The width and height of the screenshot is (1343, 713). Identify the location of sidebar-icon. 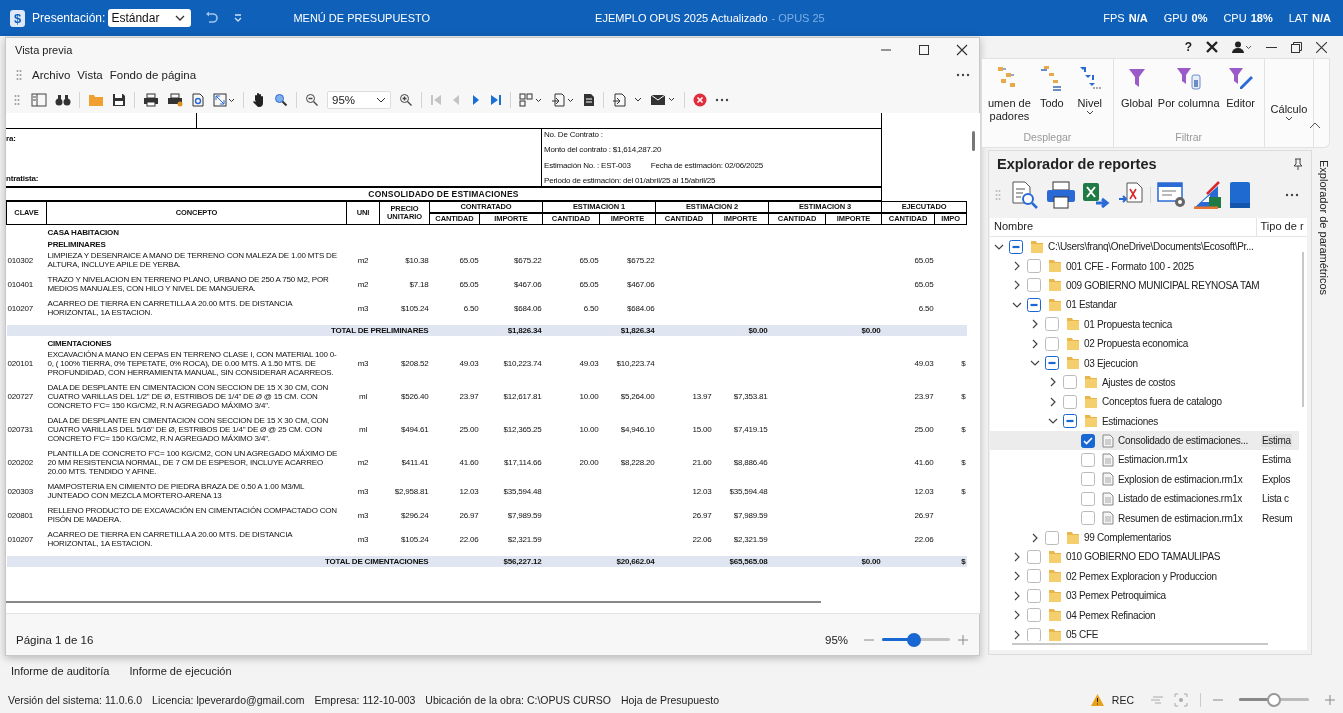
(39, 100).